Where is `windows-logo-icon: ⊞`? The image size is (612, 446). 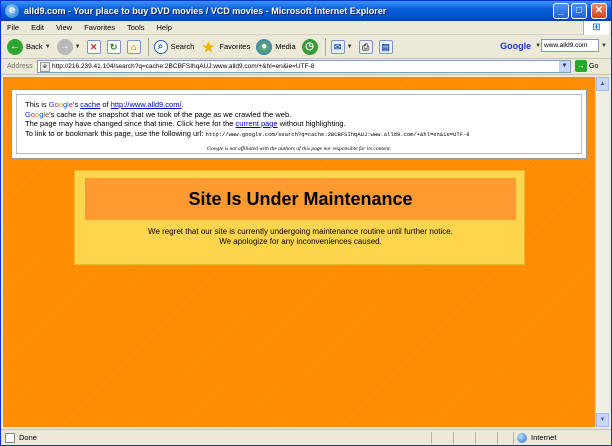 windows-logo-icon: ⊞ is located at coordinates (596, 28).